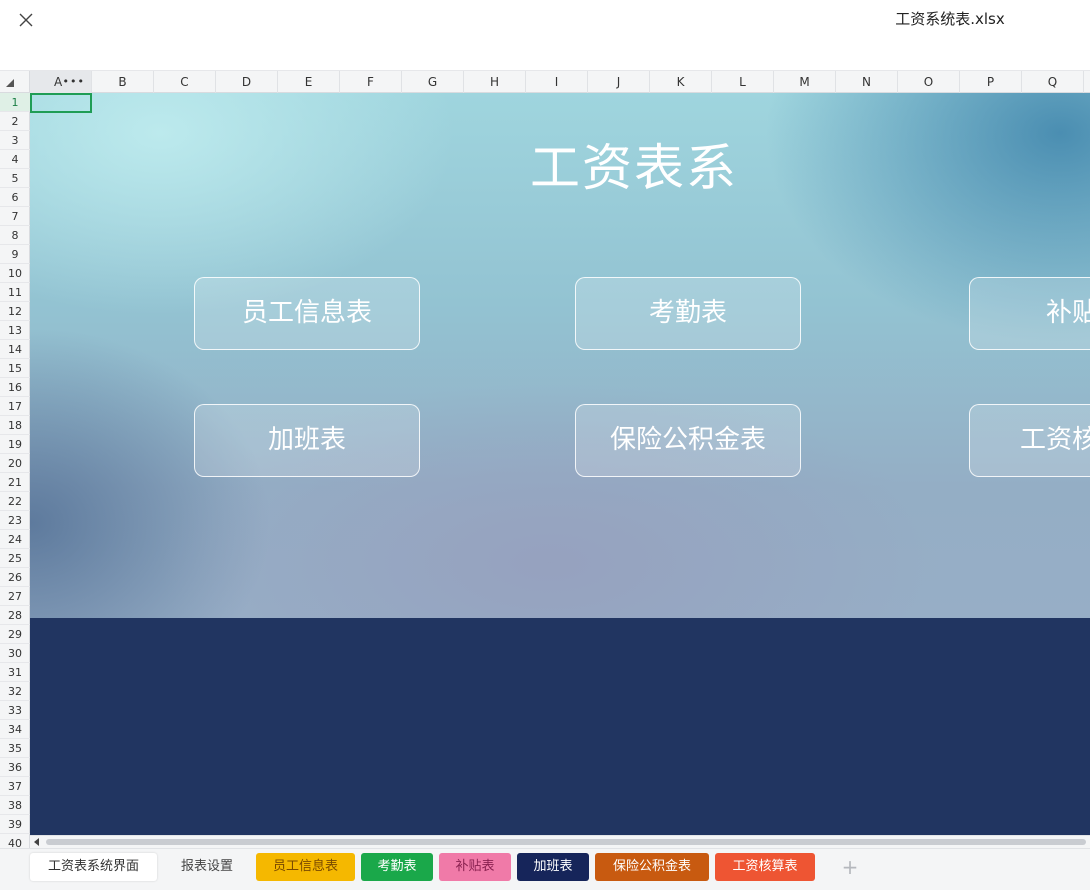 This screenshot has width=1090, height=890. Describe the element at coordinates (15, 121) in the screenshot. I see `row-header-2: 2` at that location.